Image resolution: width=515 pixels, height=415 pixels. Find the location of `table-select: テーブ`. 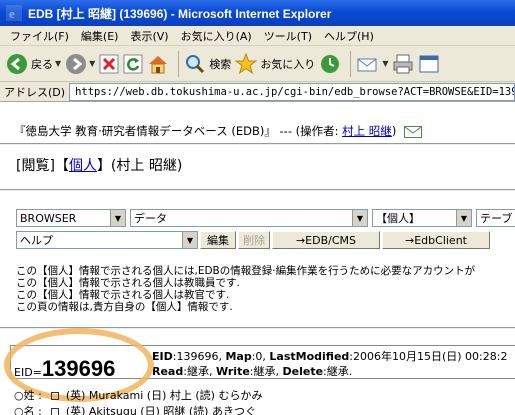

table-select: テーブ is located at coordinates (495, 218).